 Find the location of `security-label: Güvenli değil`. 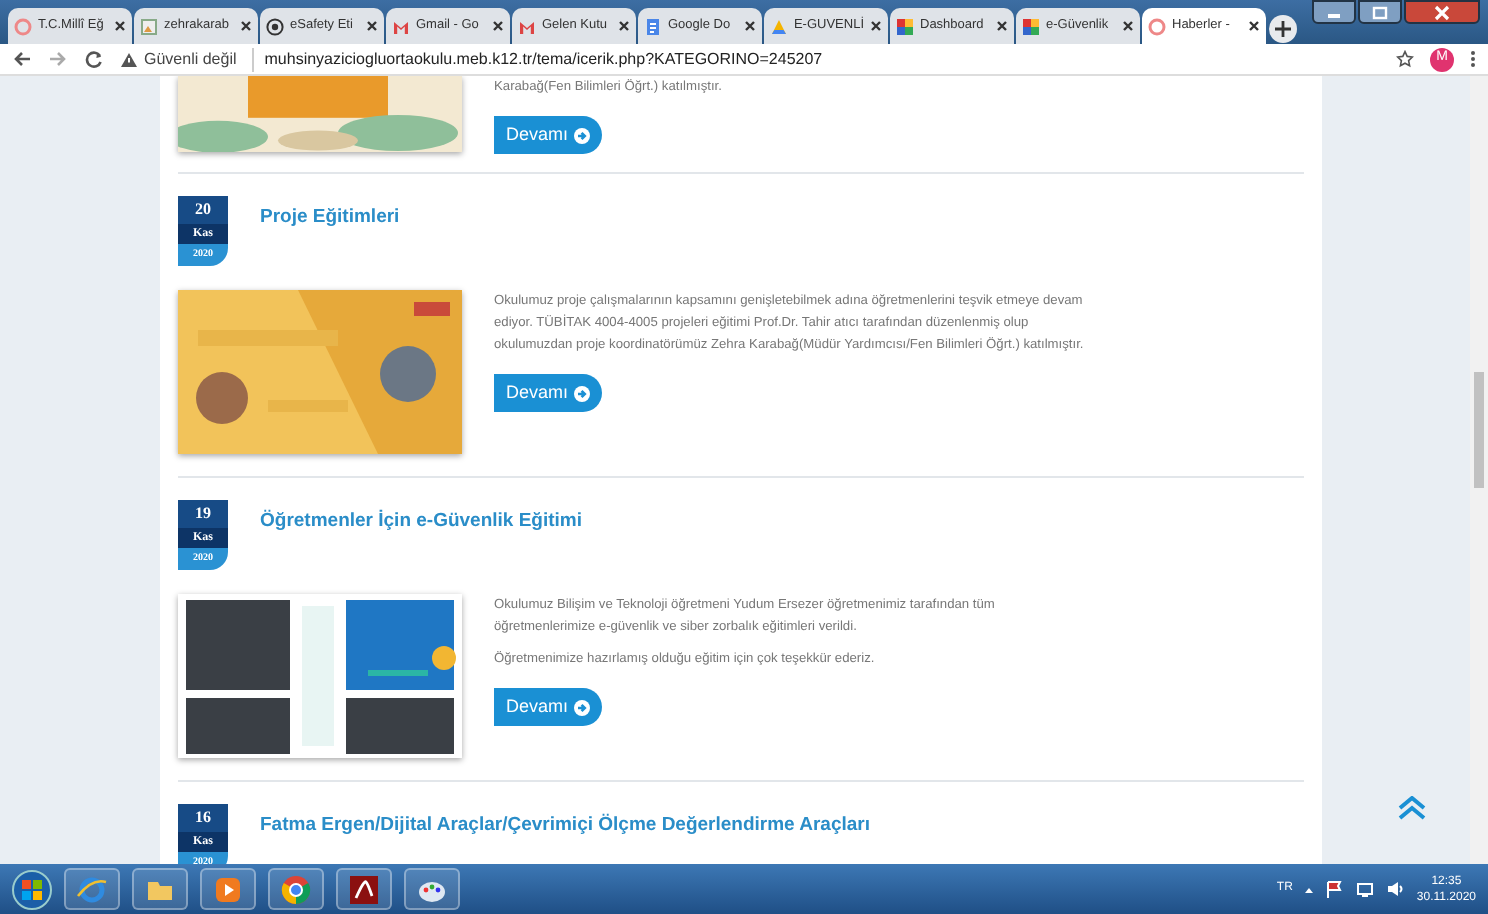

security-label: Güvenli değil is located at coordinates (190, 59).